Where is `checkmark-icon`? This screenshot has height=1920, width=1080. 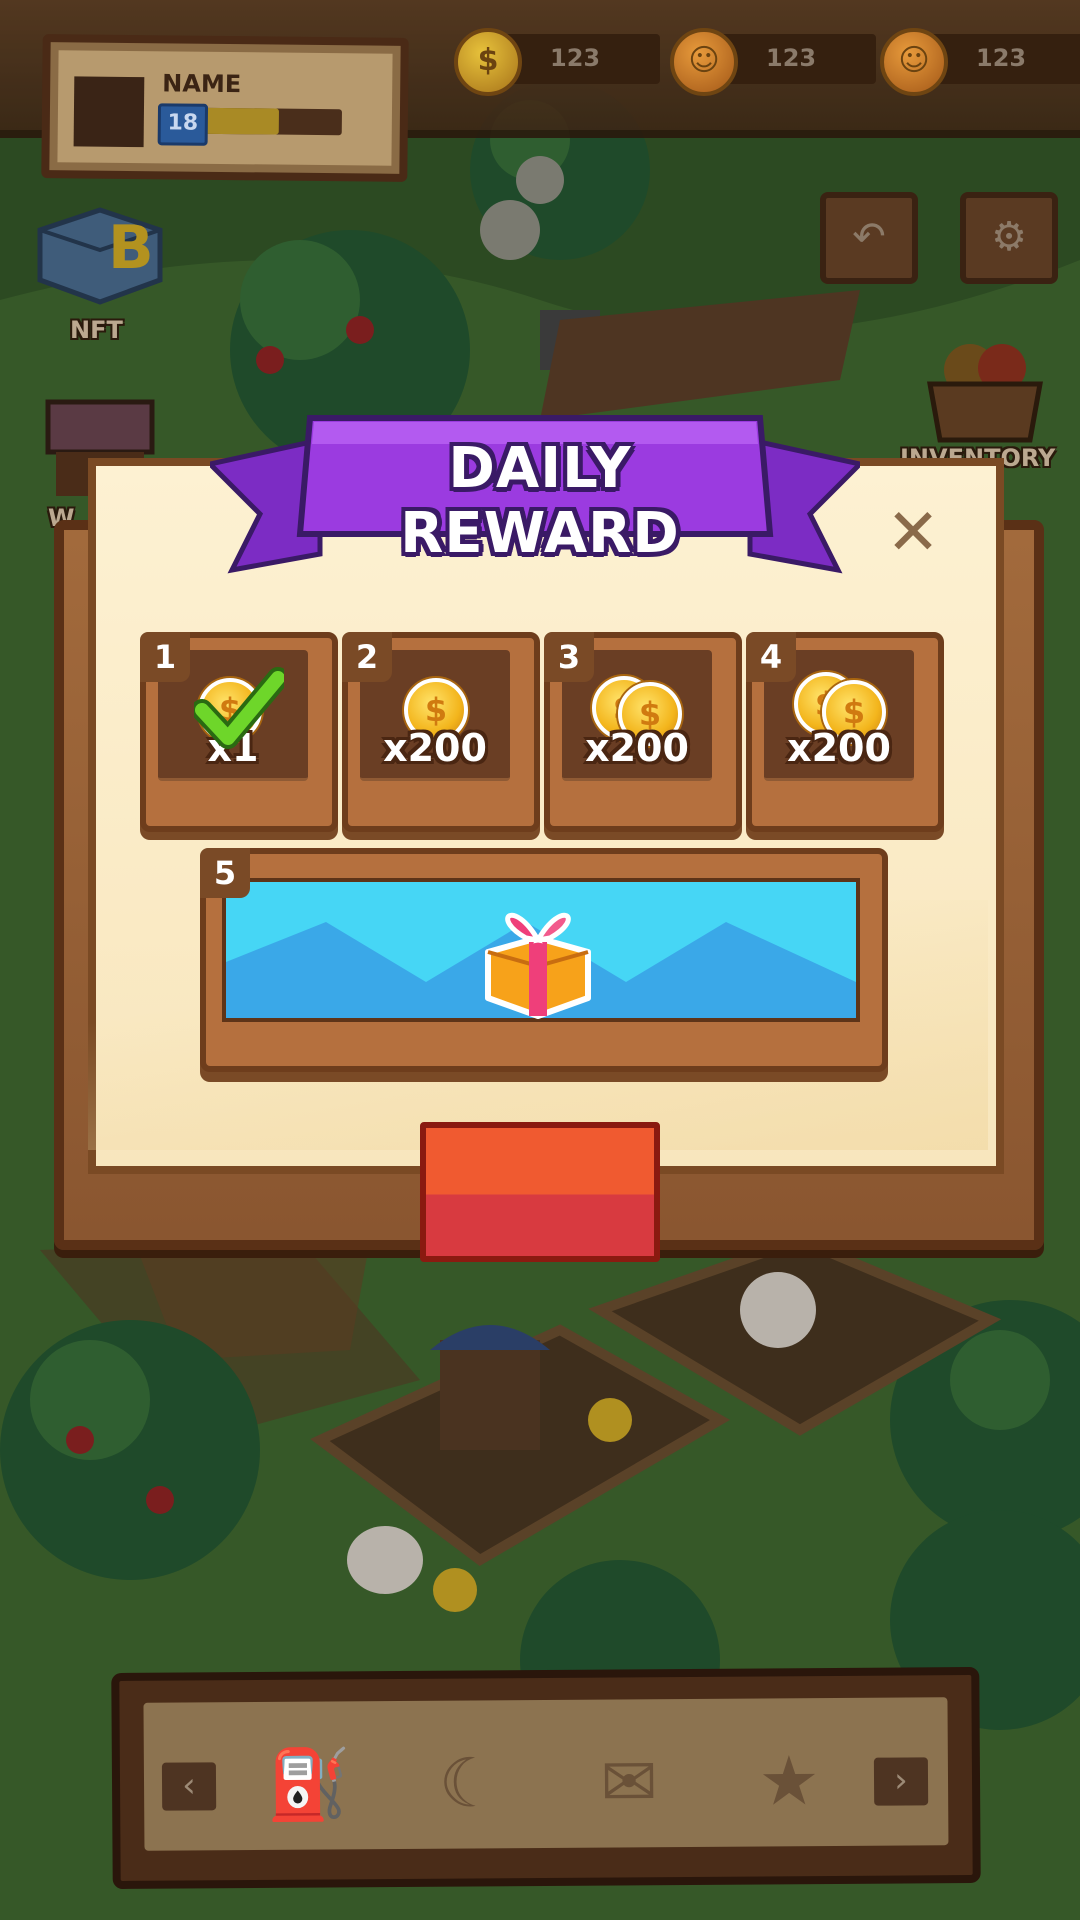
checkmark-icon is located at coordinates (239, 708).